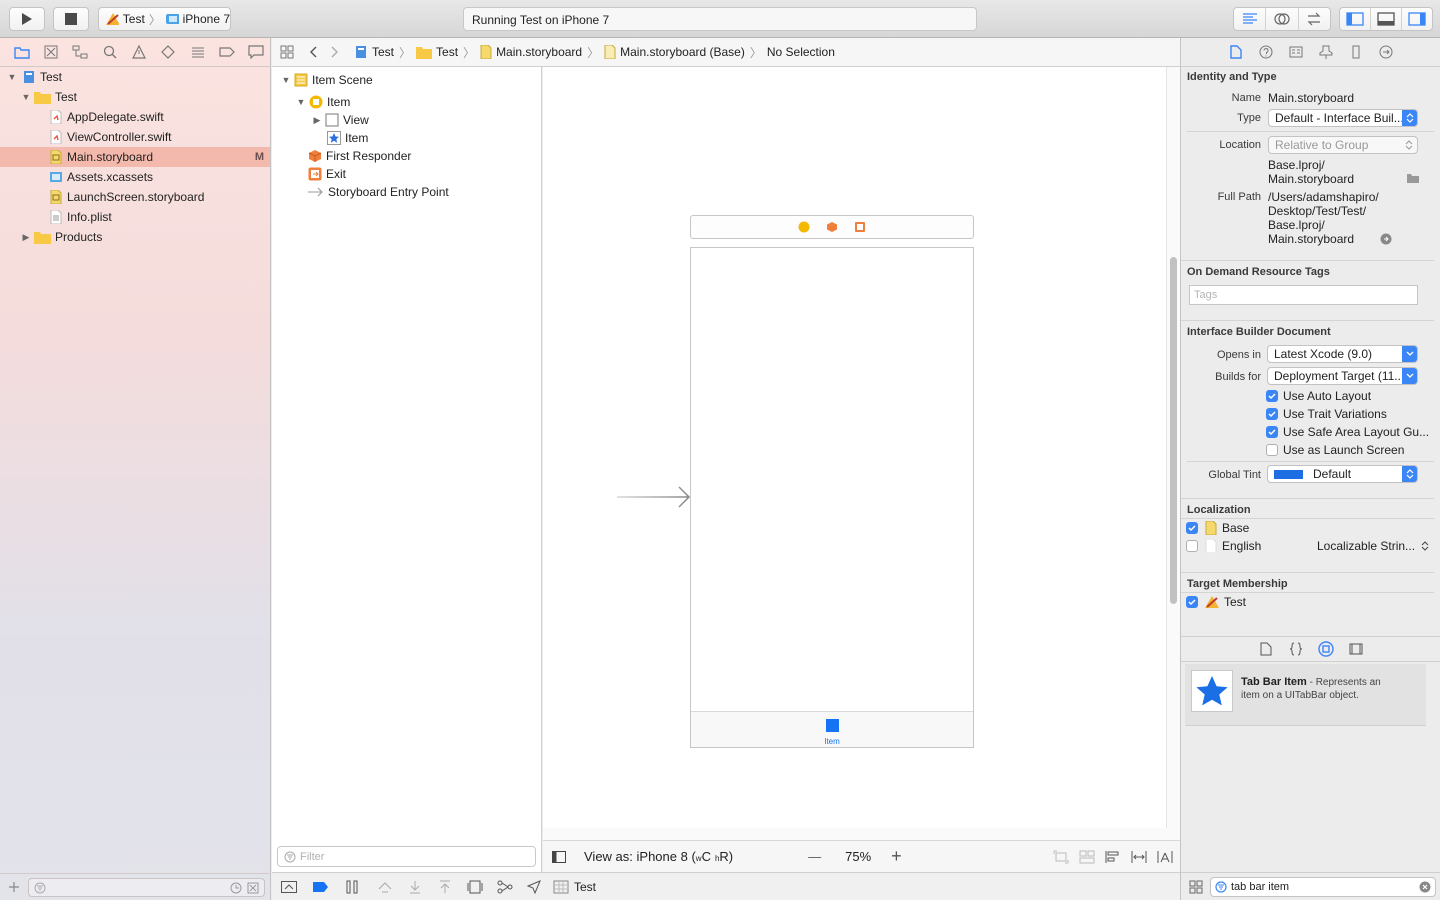  I want to click on identity-inspector-tab, so click(1296, 52).